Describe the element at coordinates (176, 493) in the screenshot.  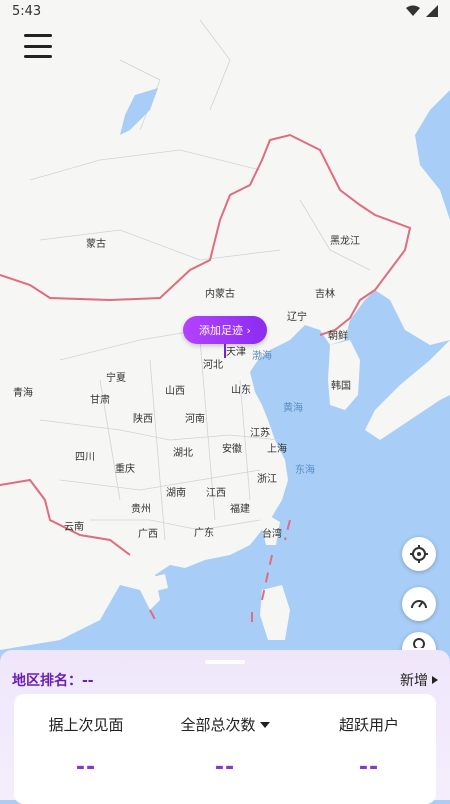
I see `map-label: 湖南` at that location.